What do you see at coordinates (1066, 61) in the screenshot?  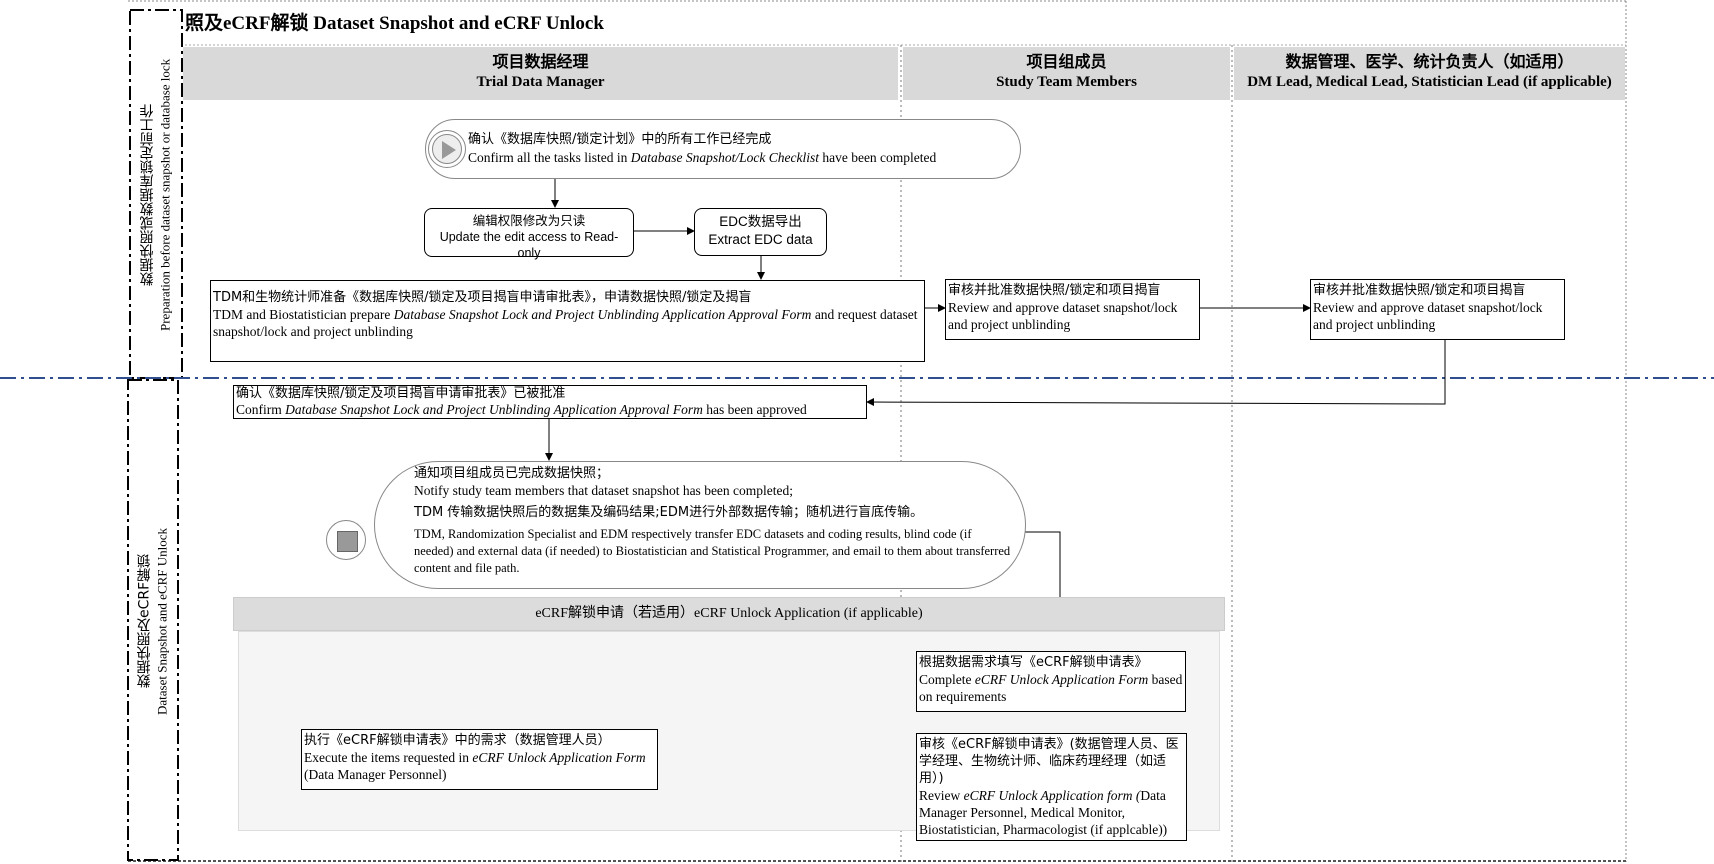 I see `column-header-cn: 项目组成员` at bounding box center [1066, 61].